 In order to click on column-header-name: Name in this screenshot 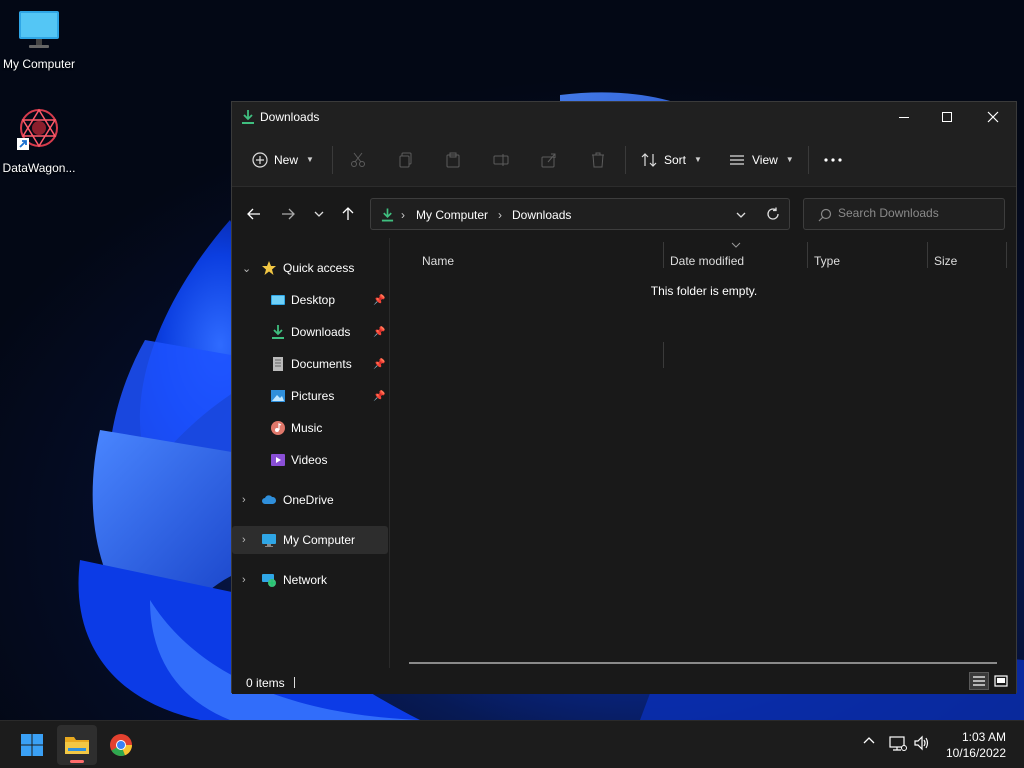, I will do `click(438, 261)`.